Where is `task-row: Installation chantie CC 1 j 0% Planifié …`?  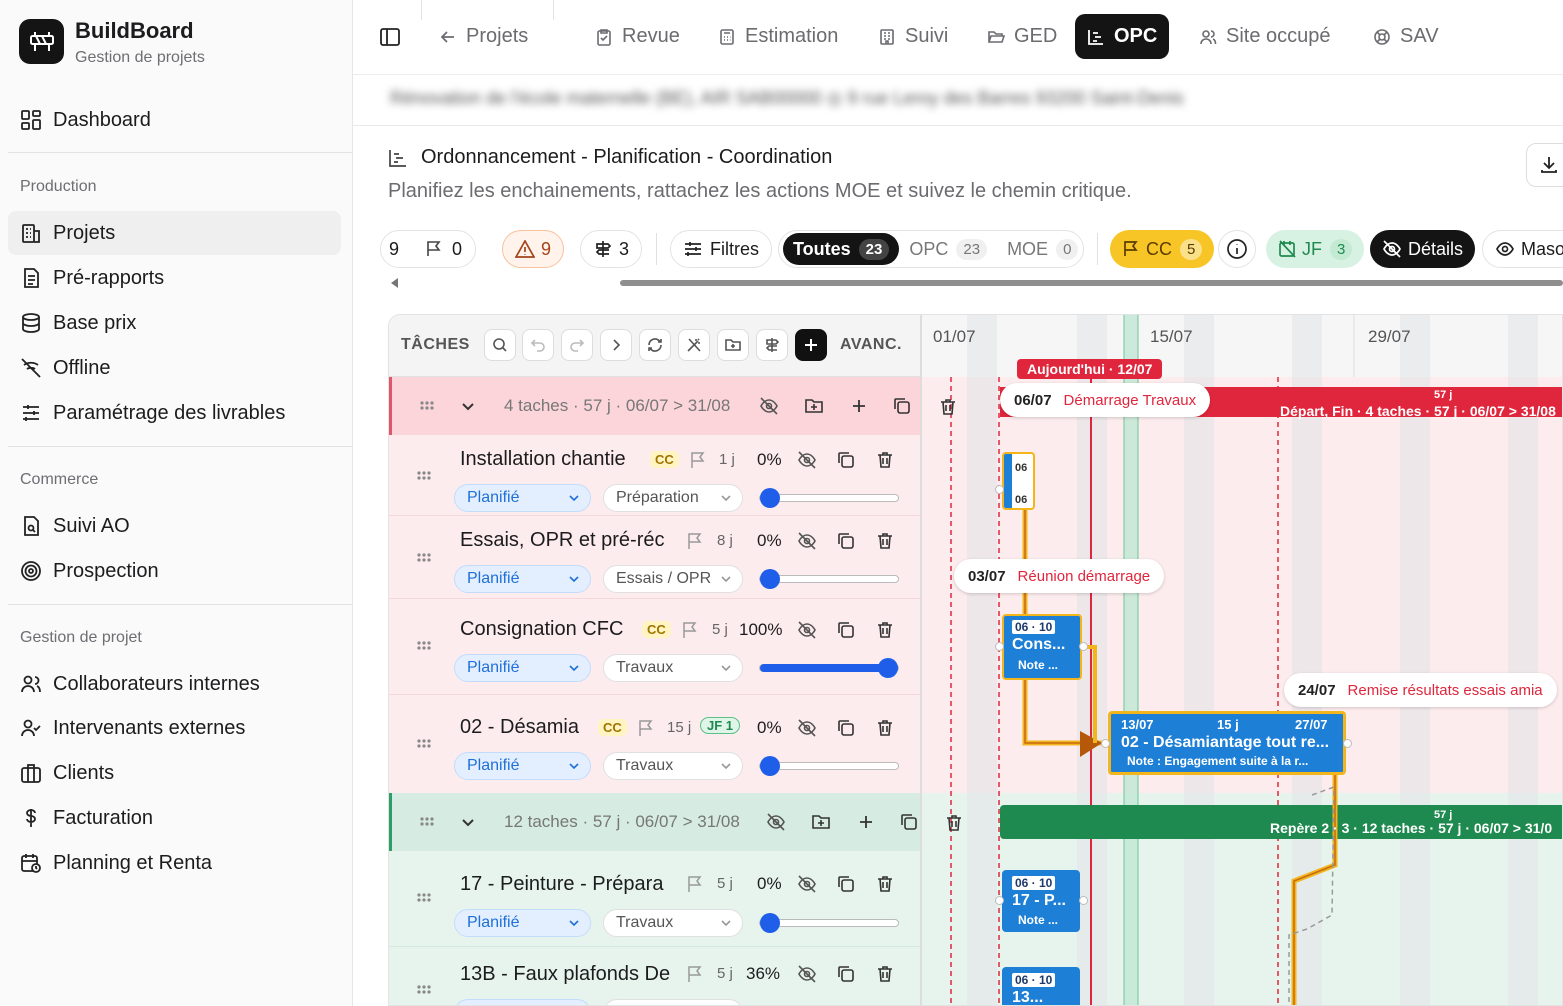 task-row: Installation chantie CC 1 j 0% Planifié … is located at coordinates (654, 475).